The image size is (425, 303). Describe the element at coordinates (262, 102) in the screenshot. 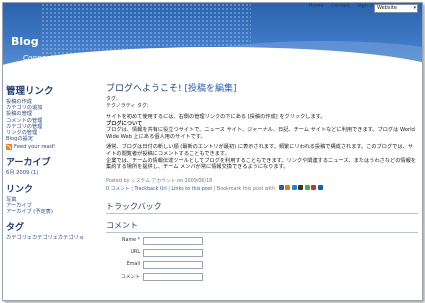

I see `post-meta: タグ: テクノラティ タグ:` at that location.